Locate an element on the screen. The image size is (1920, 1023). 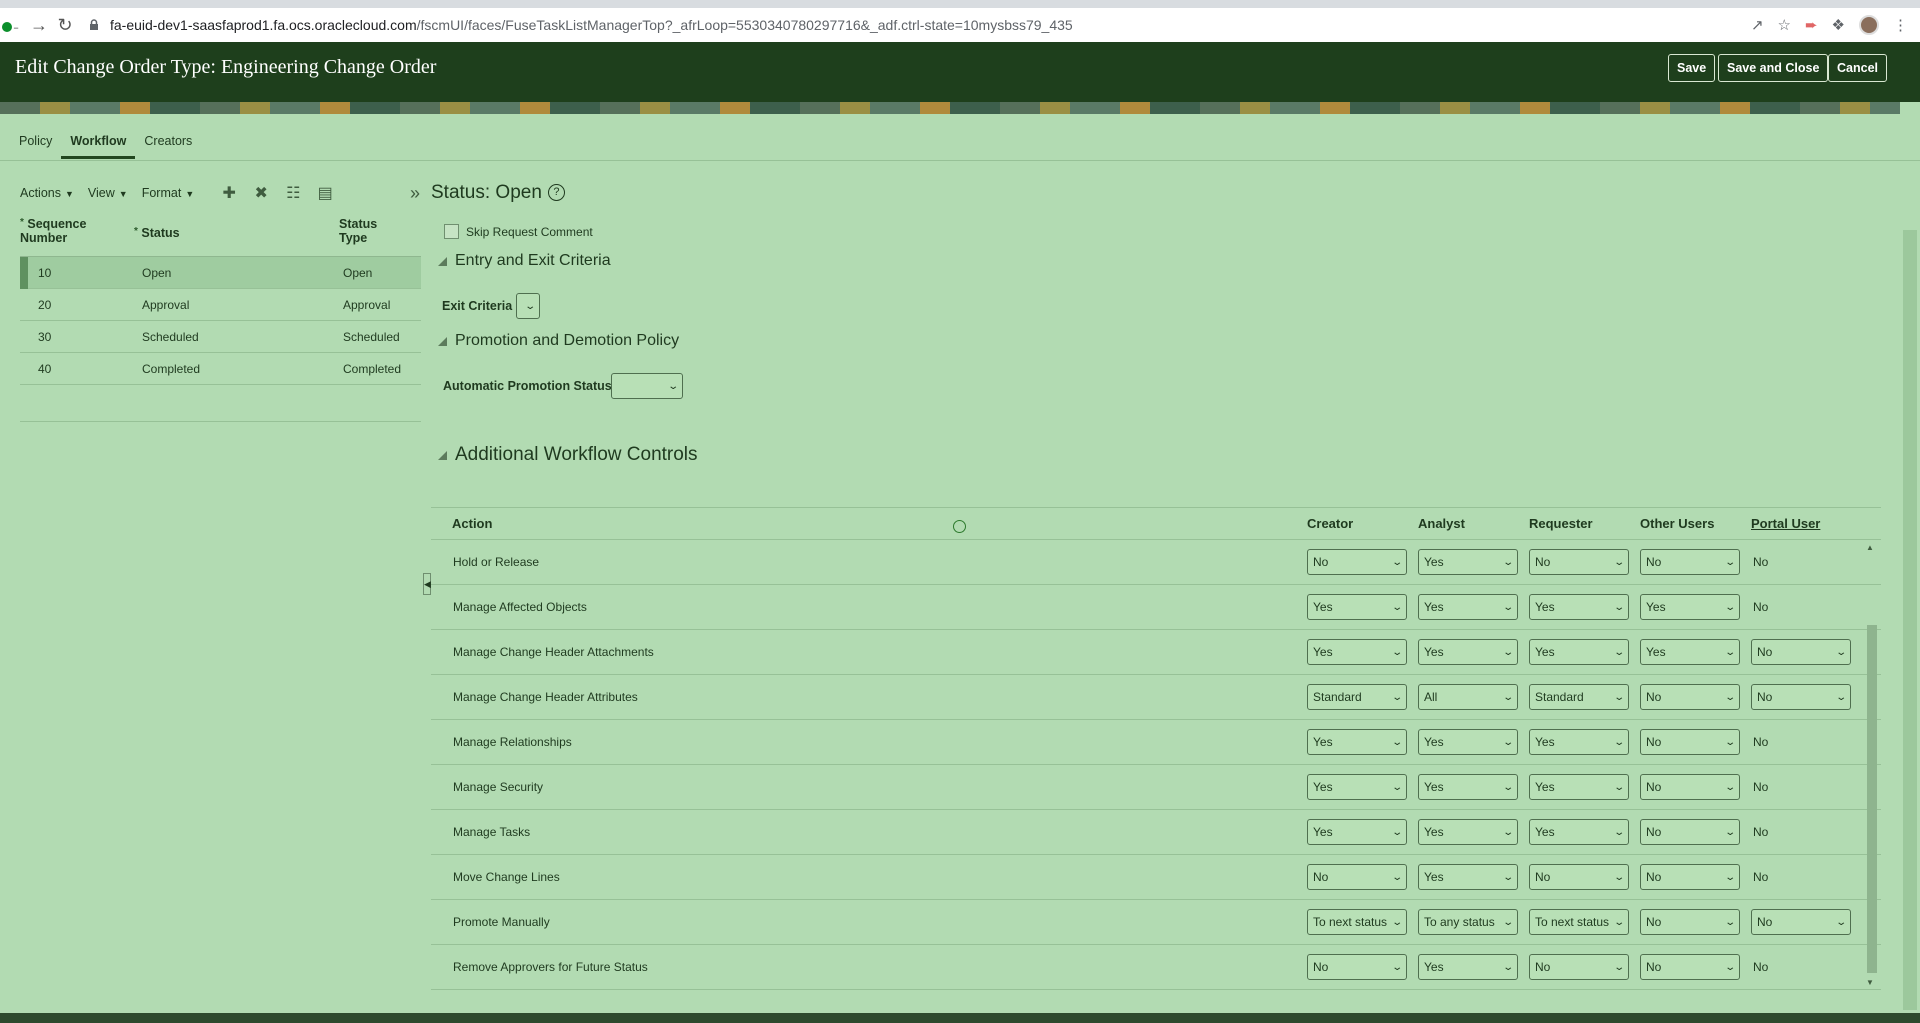
table-row: 40 Completed Completed is located at coordinates (220, 369).